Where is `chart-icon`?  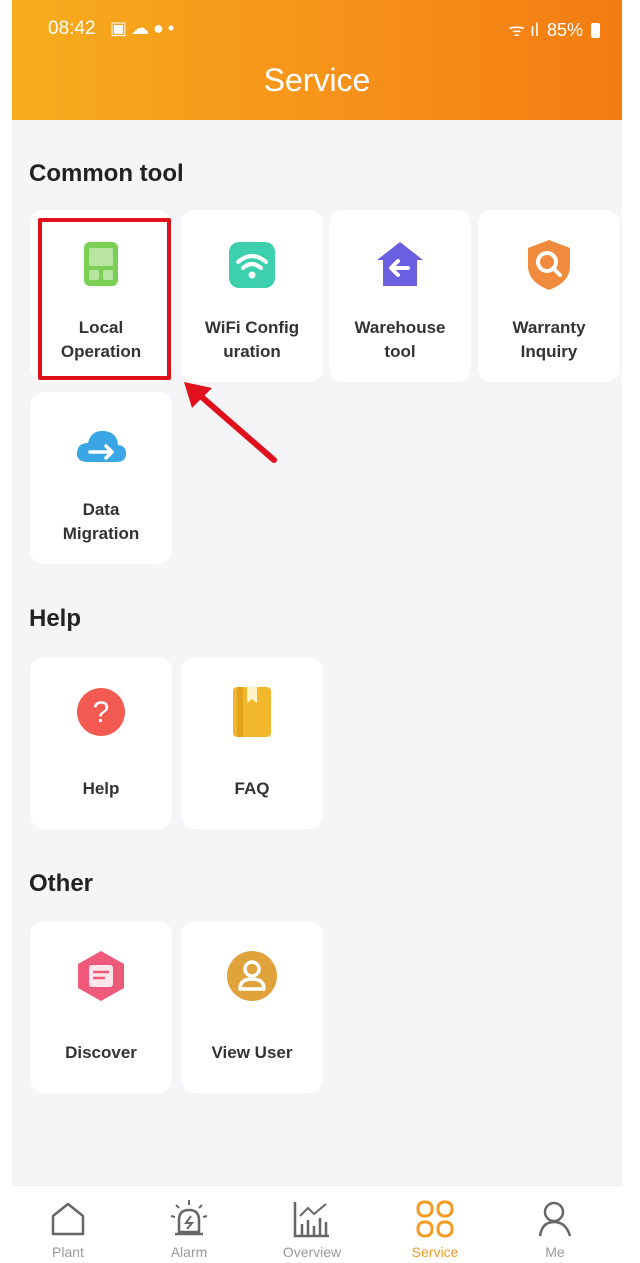
chart-icon is located at coordinates (311, 1220).